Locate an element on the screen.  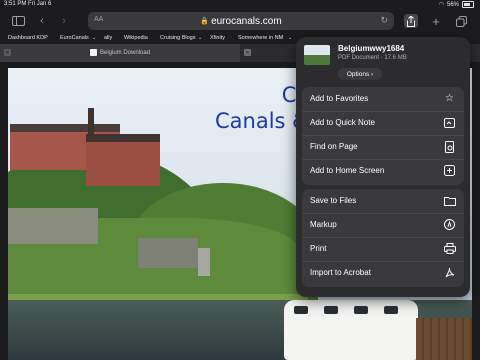
tabs-icon is located at coordinates (461, 21).